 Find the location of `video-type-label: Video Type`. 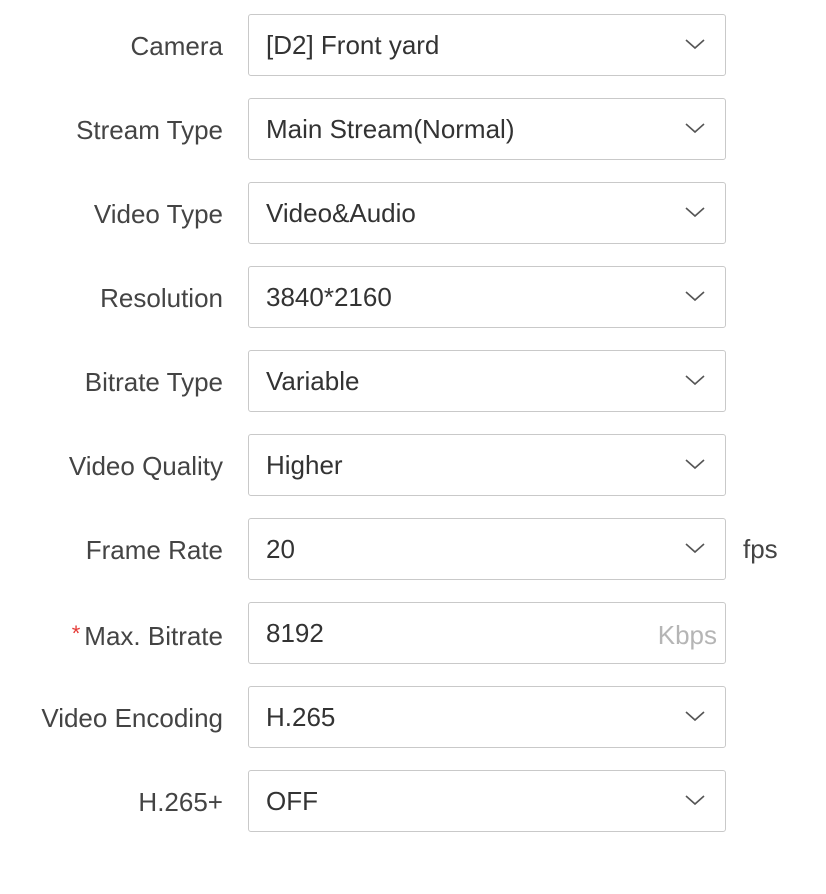

video-type-label: Video Type is located at coordinates (158, 214).